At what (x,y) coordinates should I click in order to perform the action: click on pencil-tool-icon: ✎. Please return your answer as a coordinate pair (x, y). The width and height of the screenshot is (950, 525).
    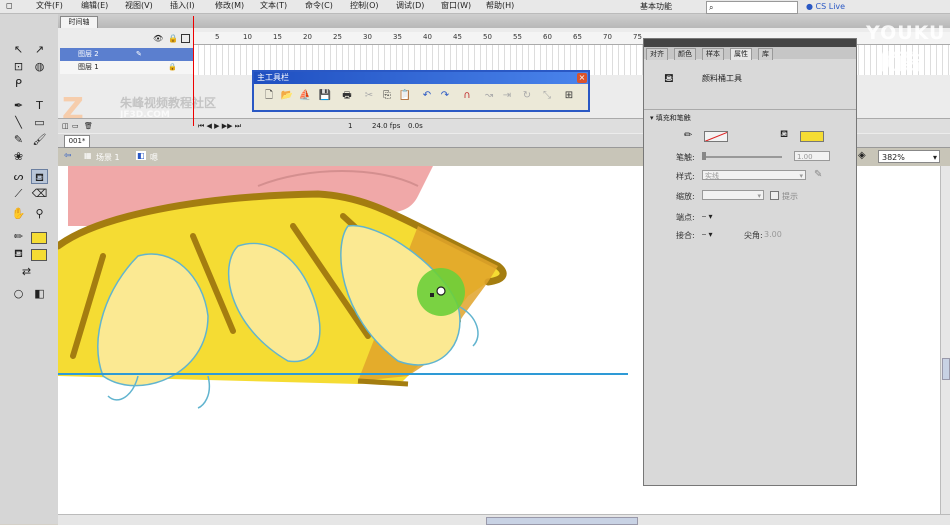
    Looking at the image, I should click on (18, 139).